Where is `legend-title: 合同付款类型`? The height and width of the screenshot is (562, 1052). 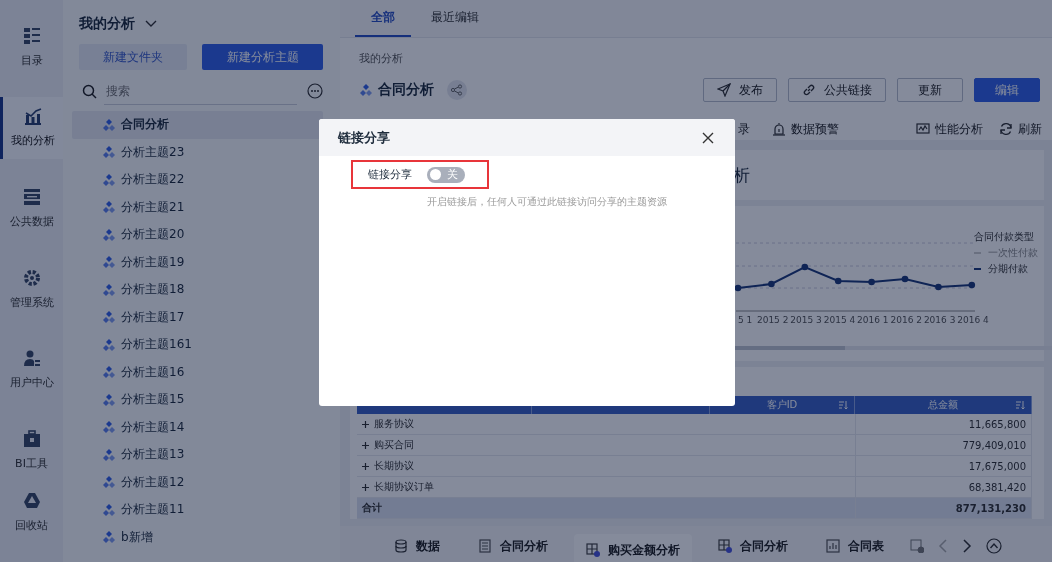
legend-title: 合同付款类型 is located at coordinates (1004, 237).